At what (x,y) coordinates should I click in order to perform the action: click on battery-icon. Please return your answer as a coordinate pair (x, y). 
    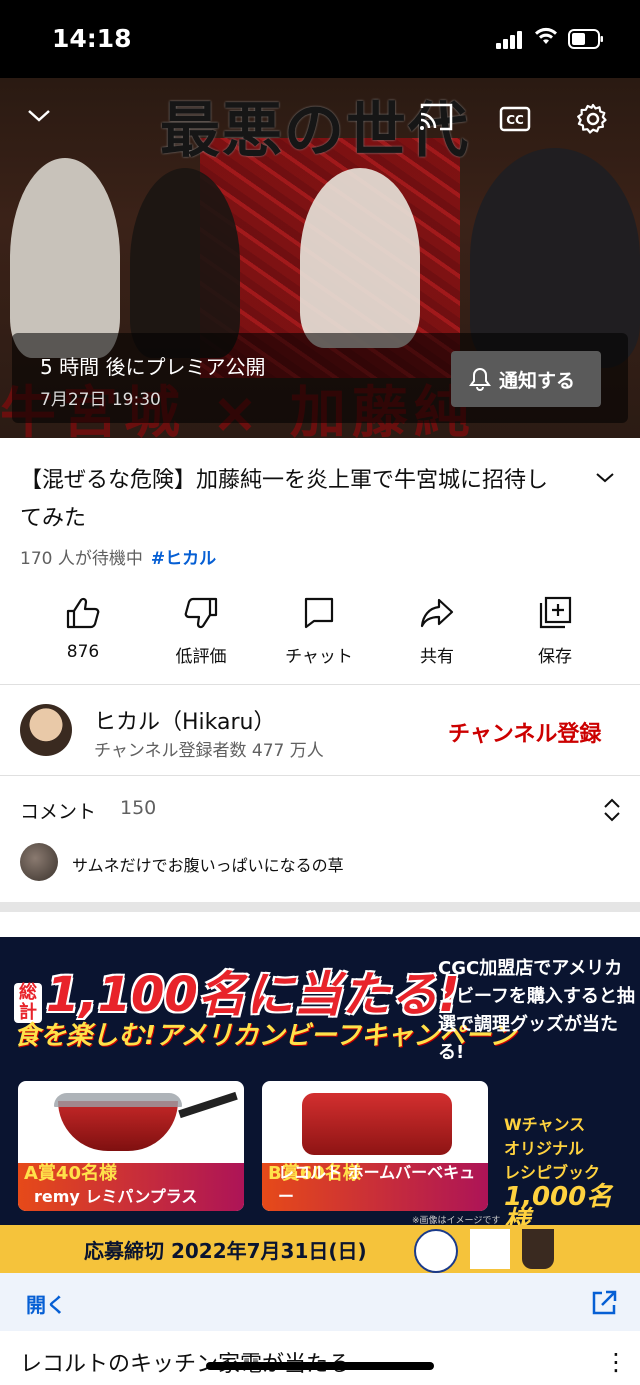
    Looking at the image, I should click on (585, 39).